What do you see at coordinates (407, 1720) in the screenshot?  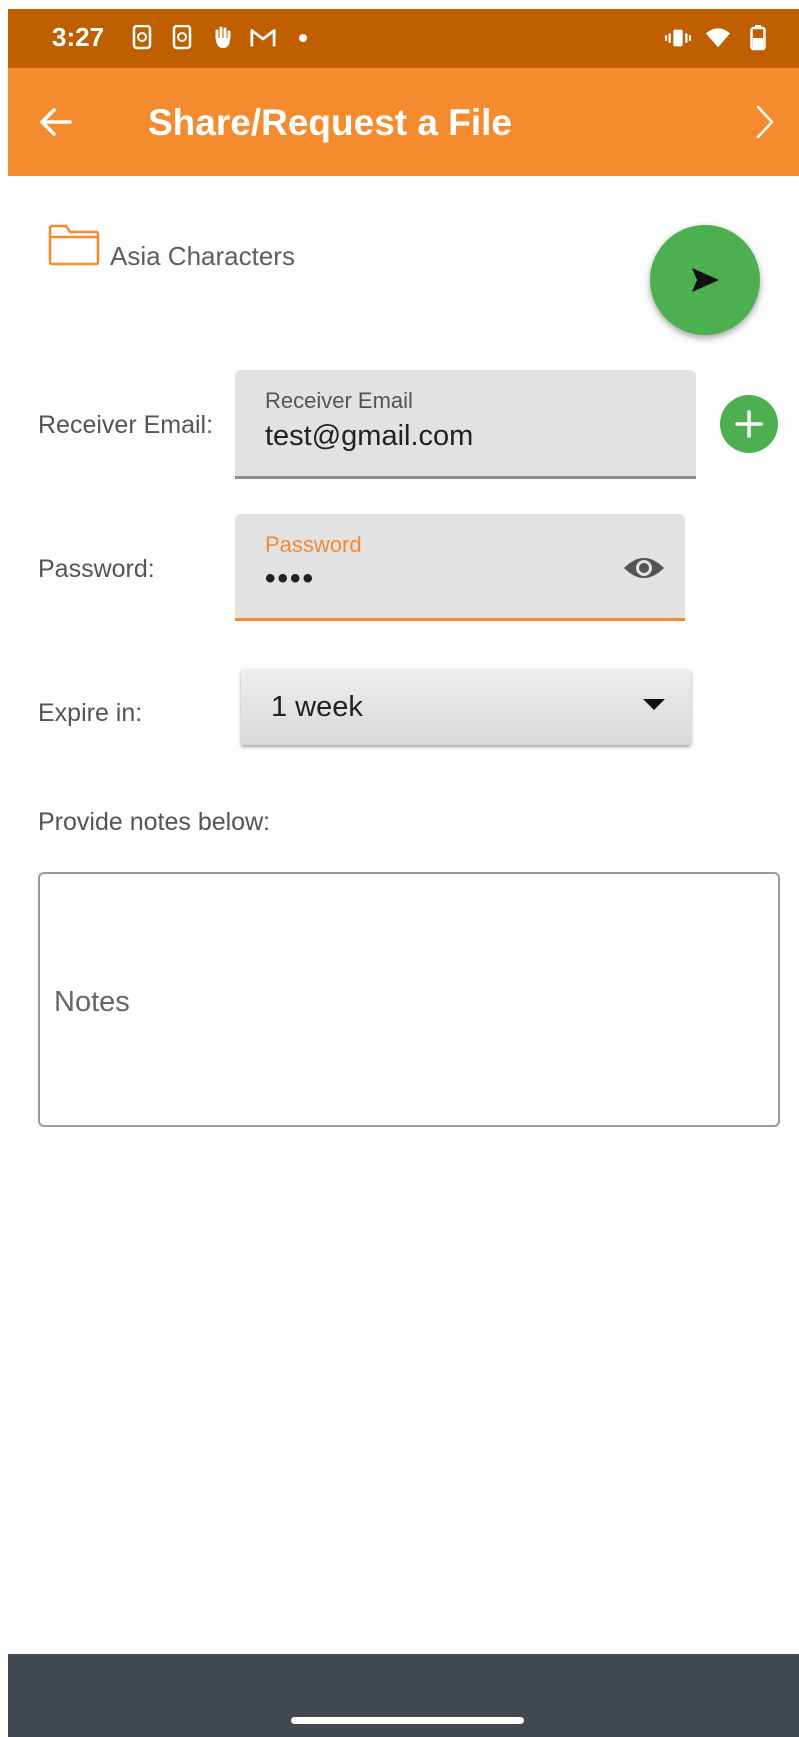 I see `home-gesture-handle` at bounding box center [407, 1720].